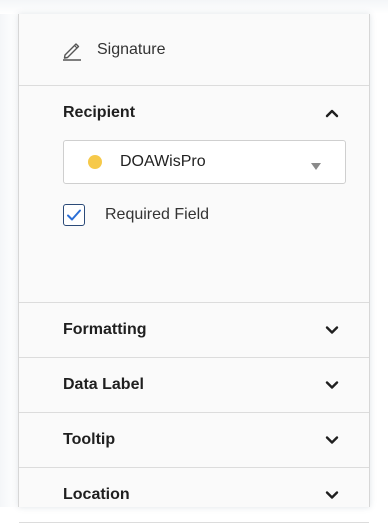 This screenshot has height=523, width=388. Describe the element at coordinates (131, 49) in the screenshot. I see `panel-title: Signature` at that location.